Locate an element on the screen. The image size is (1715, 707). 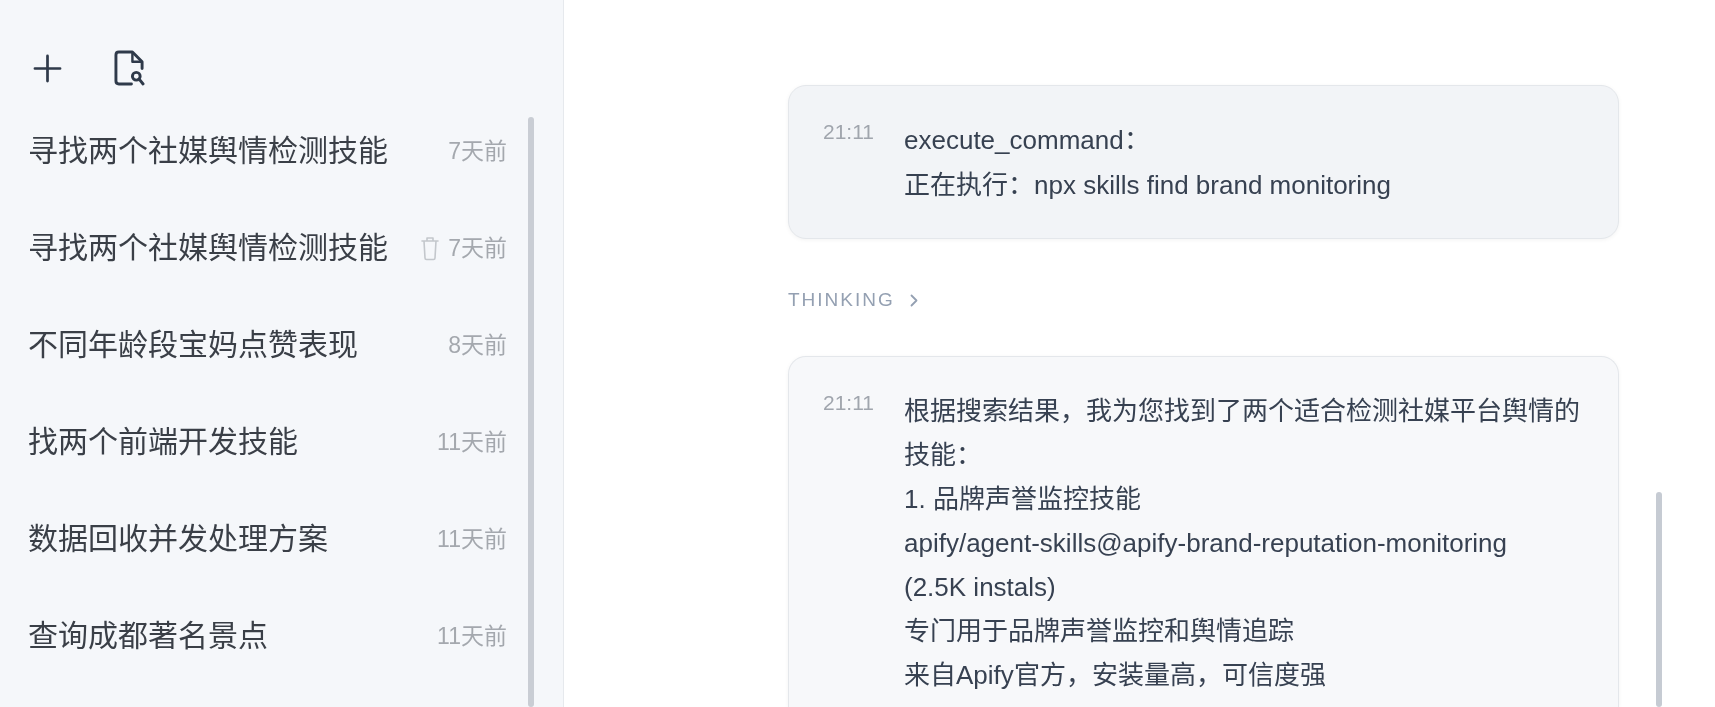
trash-icon is located at coordinates (430, 247).